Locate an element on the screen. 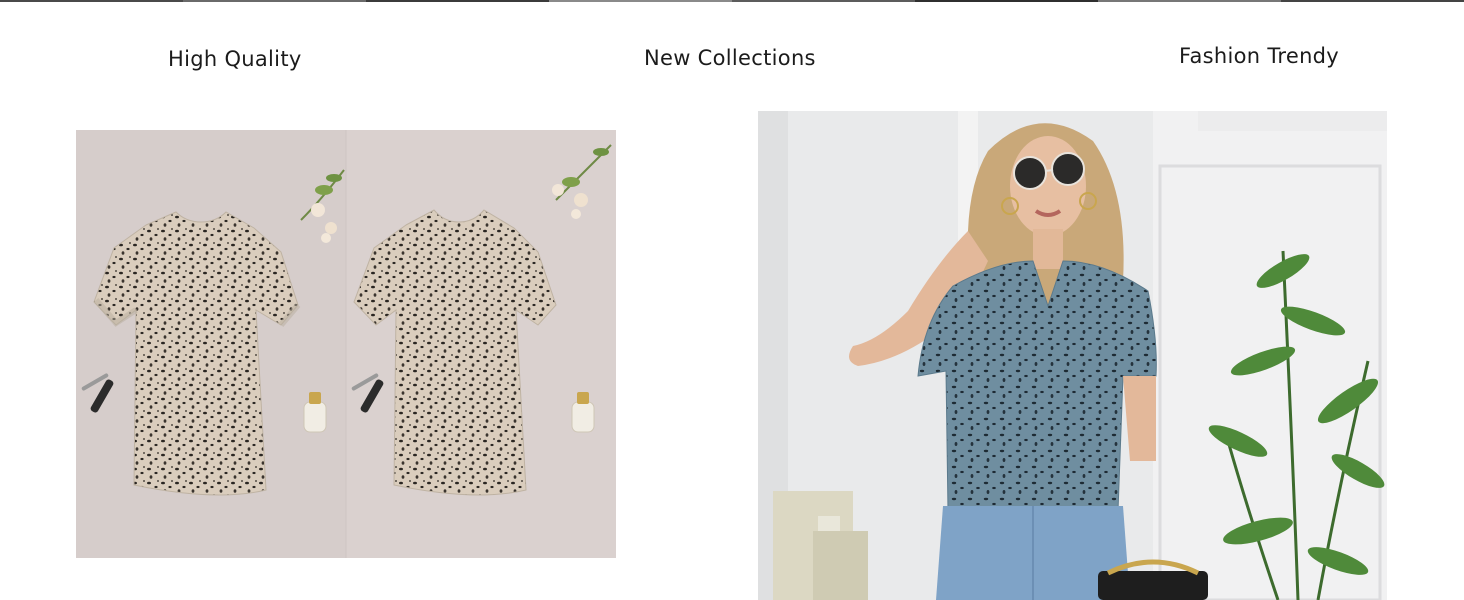  top-image-strip is located at coordinates (732, 1).